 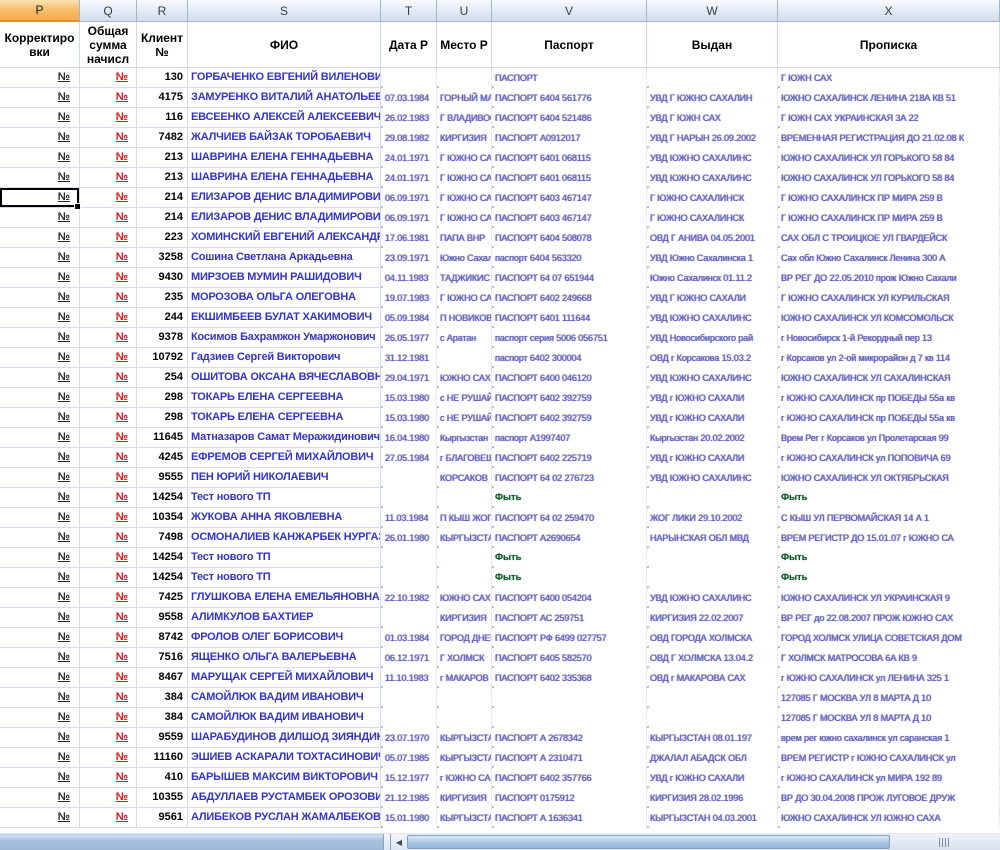 What do you see at coordinates (284, 358) in the screenshot?
I see `cell-s: Гадзиев Сергей Викторович` at bounding box center [284, 358].